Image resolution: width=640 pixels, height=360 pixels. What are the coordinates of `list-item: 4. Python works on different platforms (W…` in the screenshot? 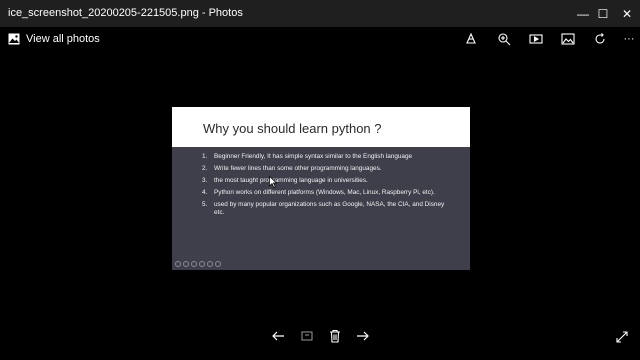 It's located at (327, 193).